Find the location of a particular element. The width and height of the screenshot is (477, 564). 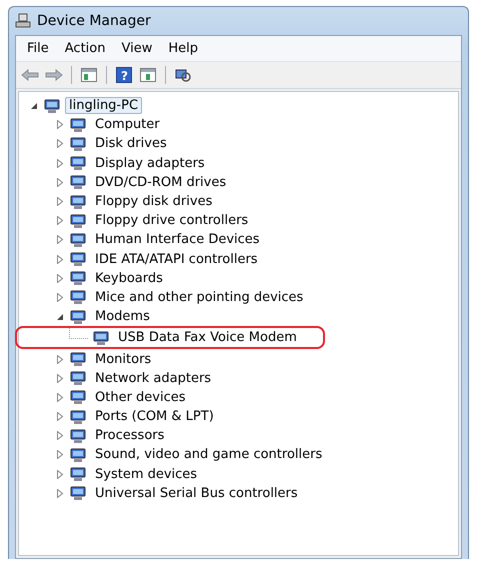

computer-icon is located at coordinates (52, 106).